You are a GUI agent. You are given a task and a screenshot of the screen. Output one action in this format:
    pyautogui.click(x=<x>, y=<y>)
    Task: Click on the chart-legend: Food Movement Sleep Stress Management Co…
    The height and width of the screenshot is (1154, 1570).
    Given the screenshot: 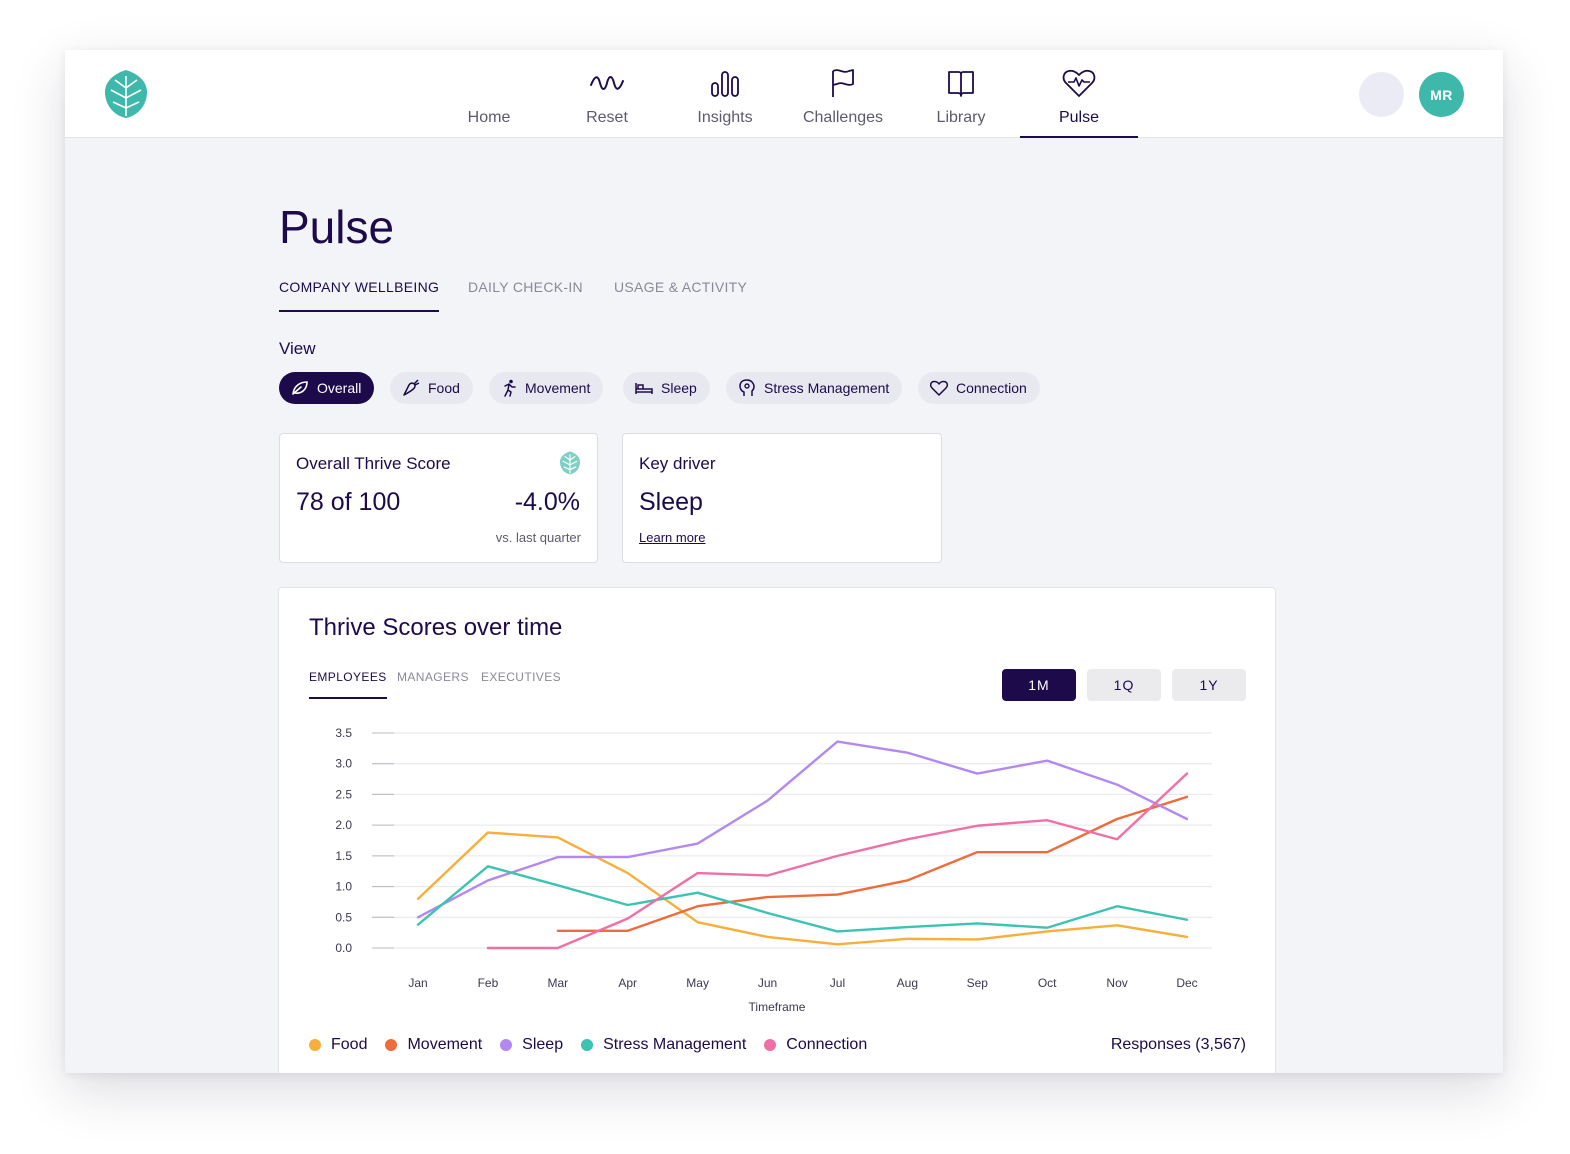 What is the action you would take?
    pyautogui.click(x=597, y=1045)
    